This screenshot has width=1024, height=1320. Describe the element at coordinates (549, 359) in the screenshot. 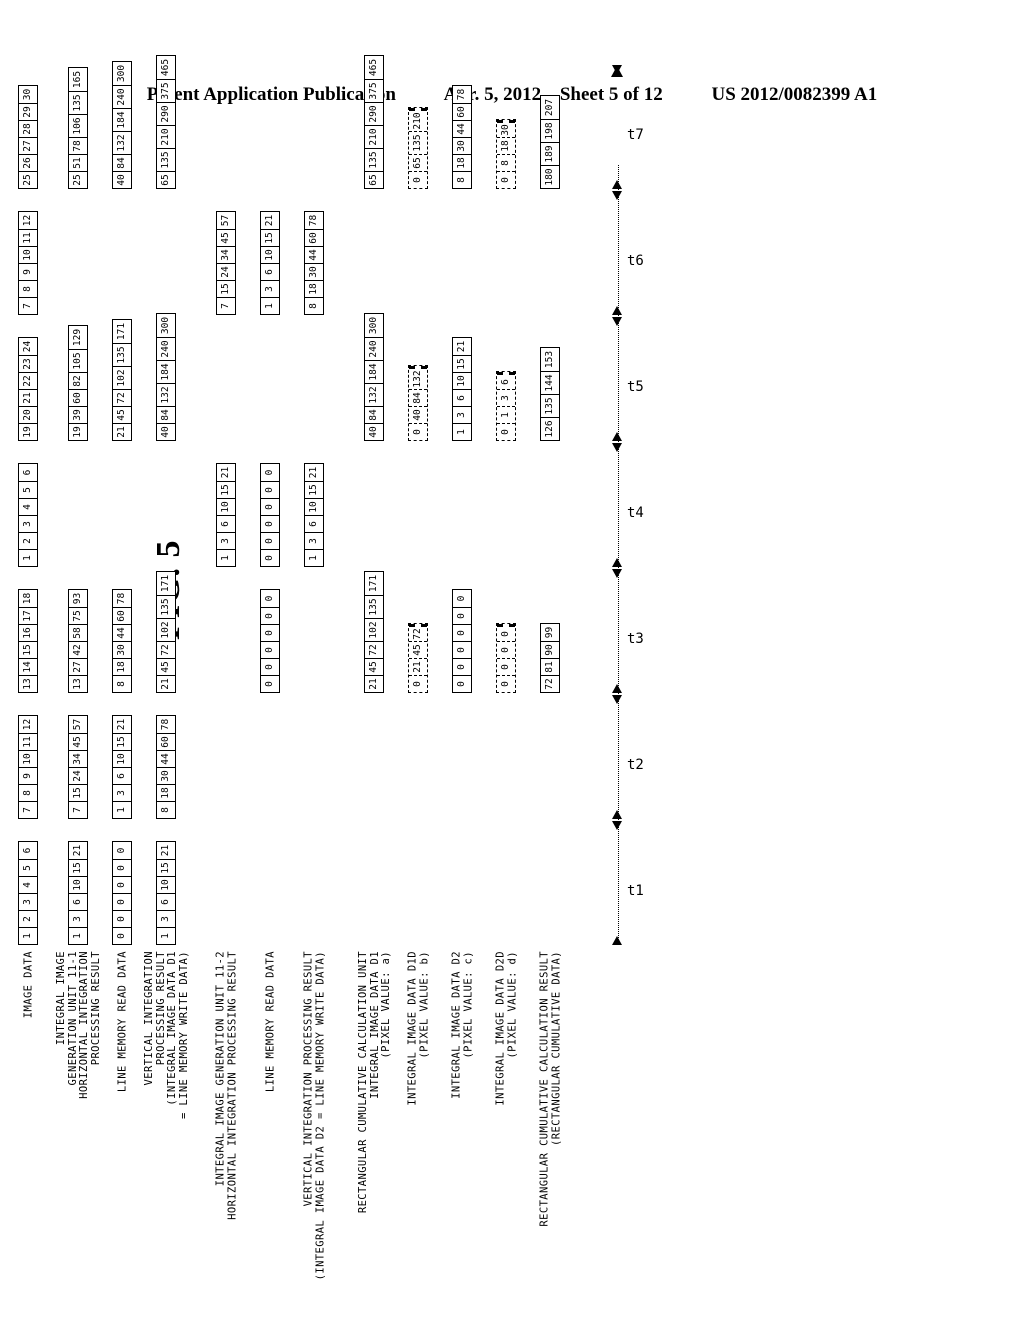

I see `data-cell: 153` at that location.